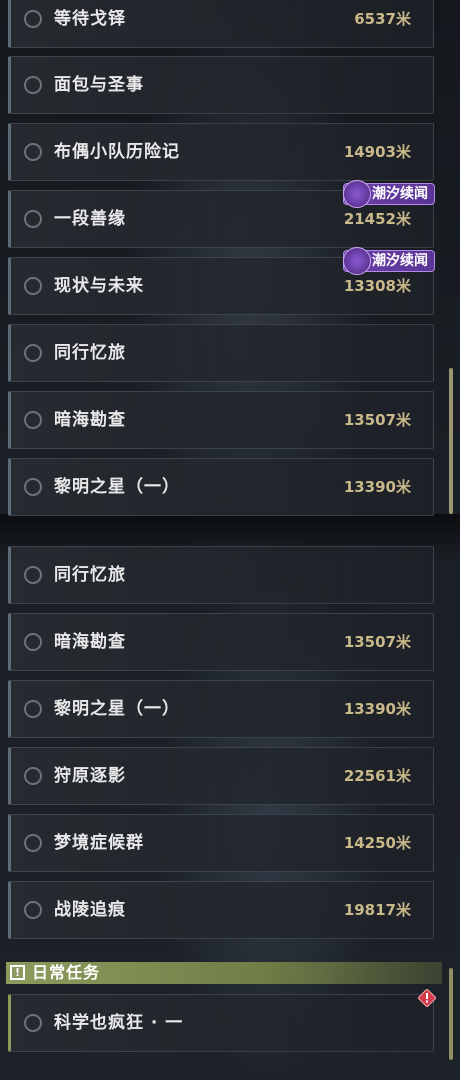 The width and height of the screenshot is (460, 1080). I want to click on quest-item: 狩原逐影 22561米, so click(221, 776).